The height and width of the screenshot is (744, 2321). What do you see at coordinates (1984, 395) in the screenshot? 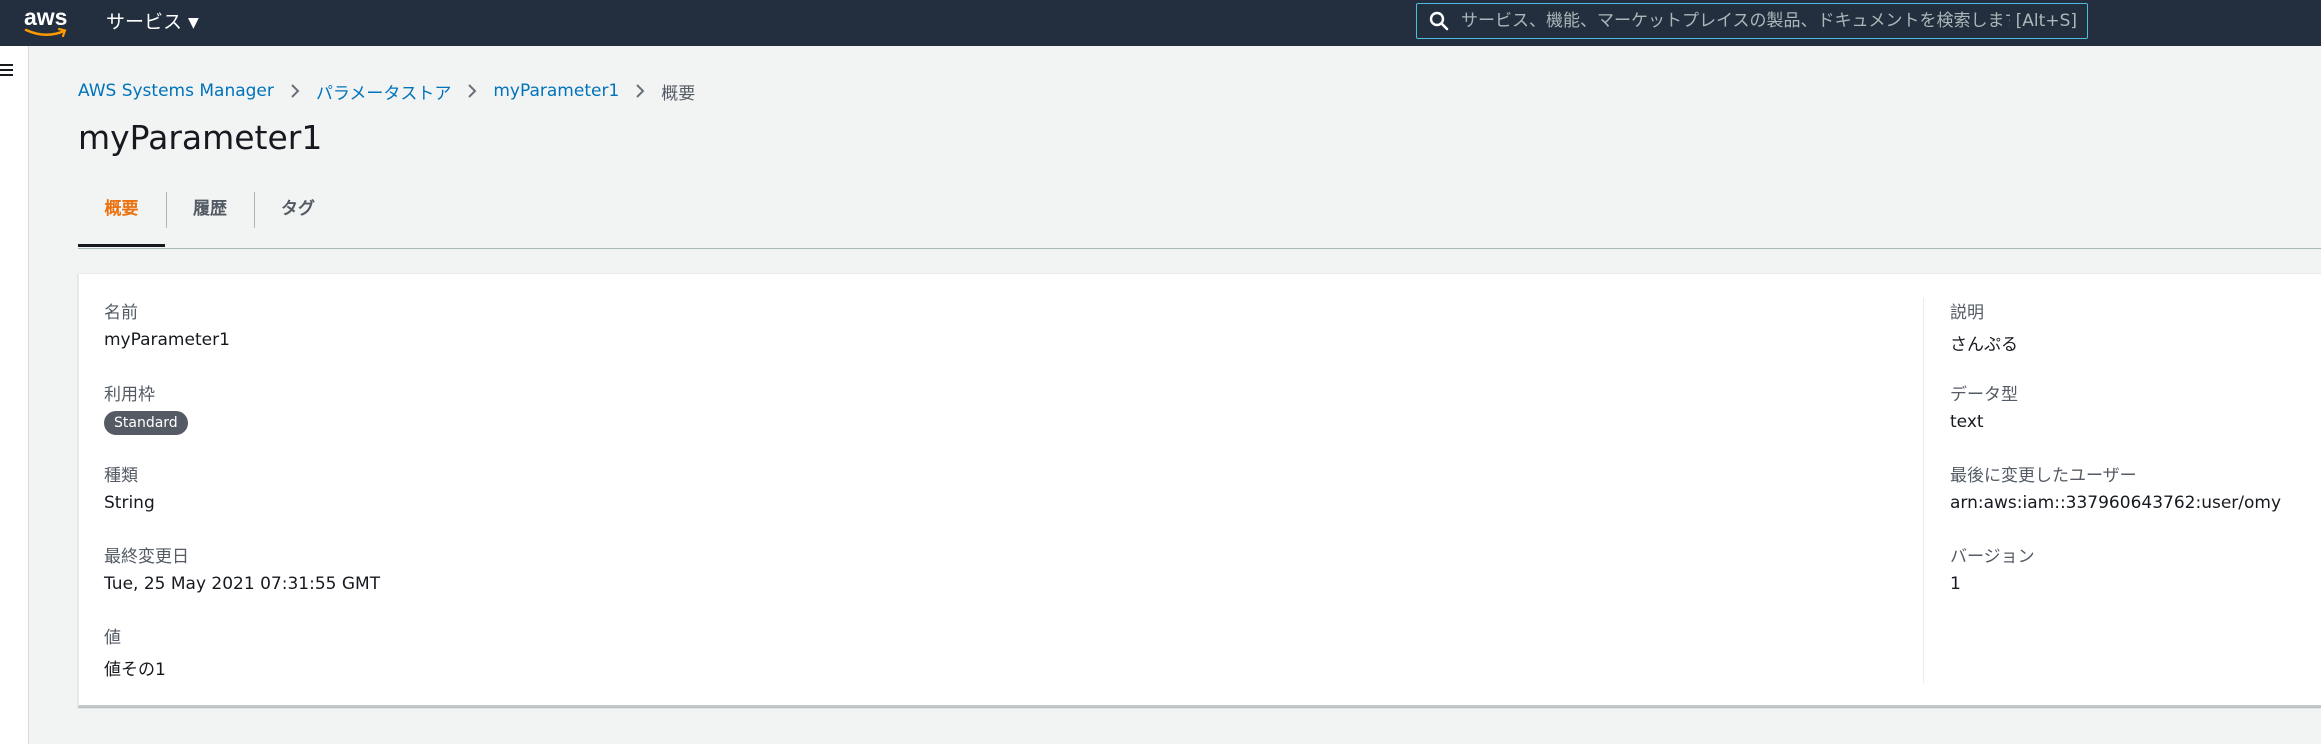
I see `data-type-label: データ型` at bounding box center [1984, 395].